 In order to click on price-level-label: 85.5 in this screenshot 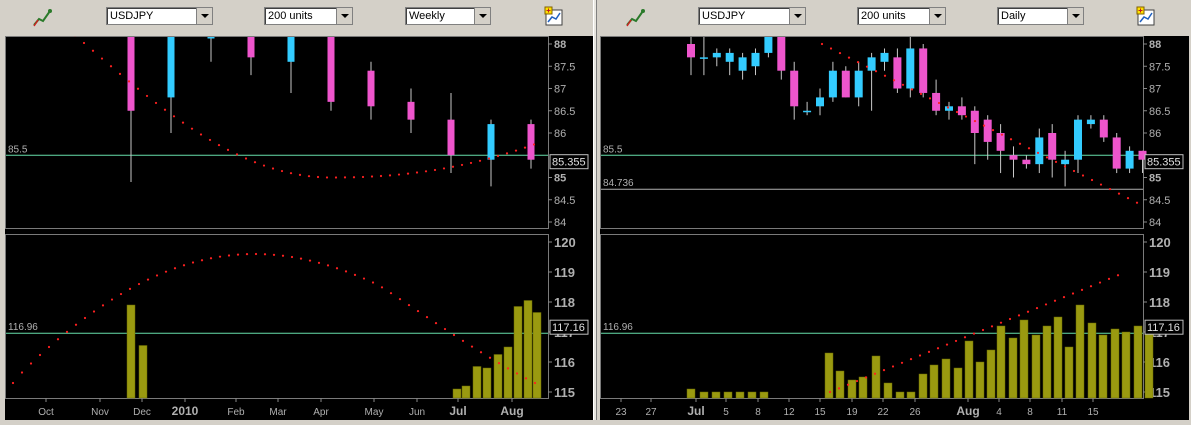, I will do `click(613, 149)`.